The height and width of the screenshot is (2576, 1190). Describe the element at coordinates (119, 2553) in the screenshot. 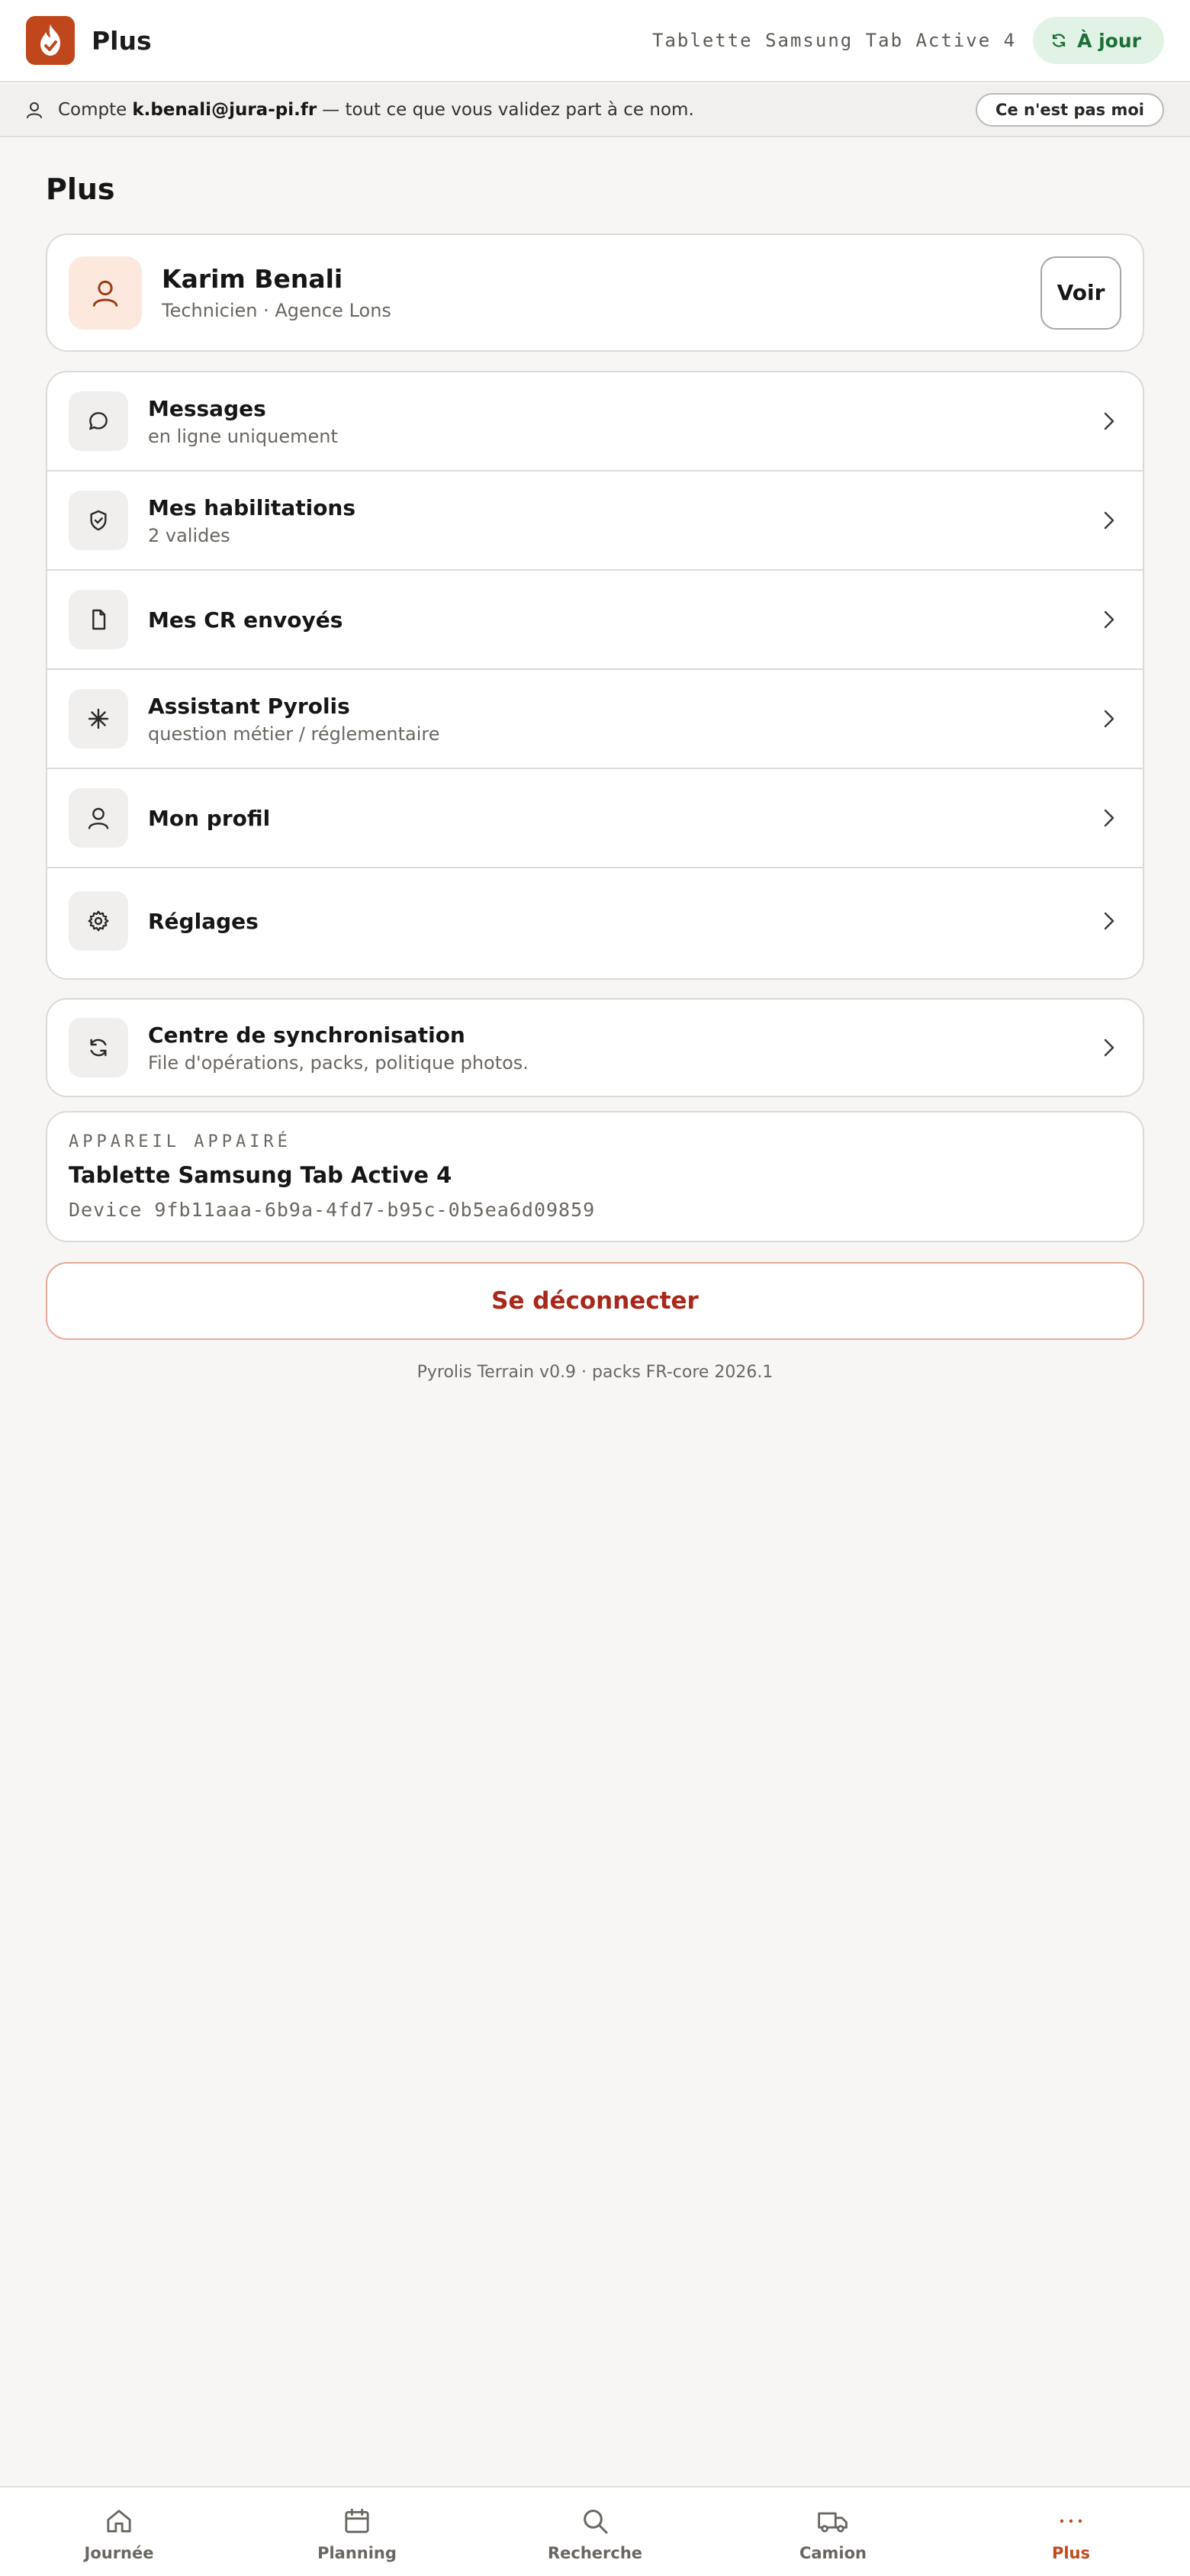

I see `nav-label: Journée` at that location.